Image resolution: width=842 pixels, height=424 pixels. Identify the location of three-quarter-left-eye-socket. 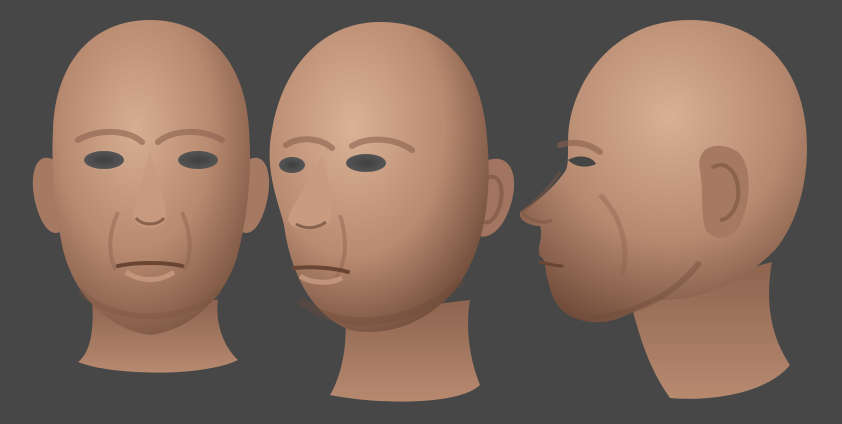
(292, 165).